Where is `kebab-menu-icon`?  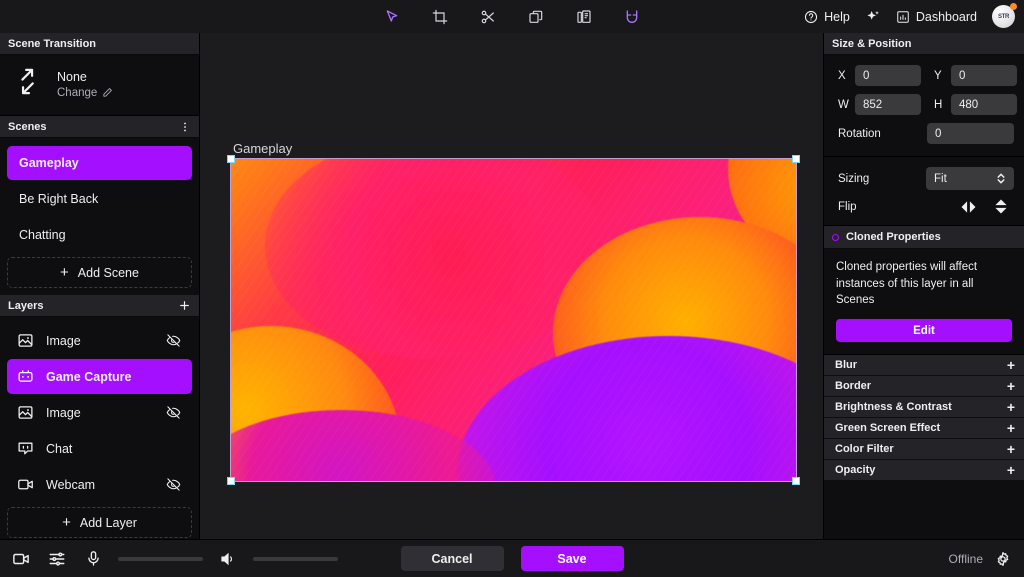 kebab-menu-icon is located at coordinates (185, 126).